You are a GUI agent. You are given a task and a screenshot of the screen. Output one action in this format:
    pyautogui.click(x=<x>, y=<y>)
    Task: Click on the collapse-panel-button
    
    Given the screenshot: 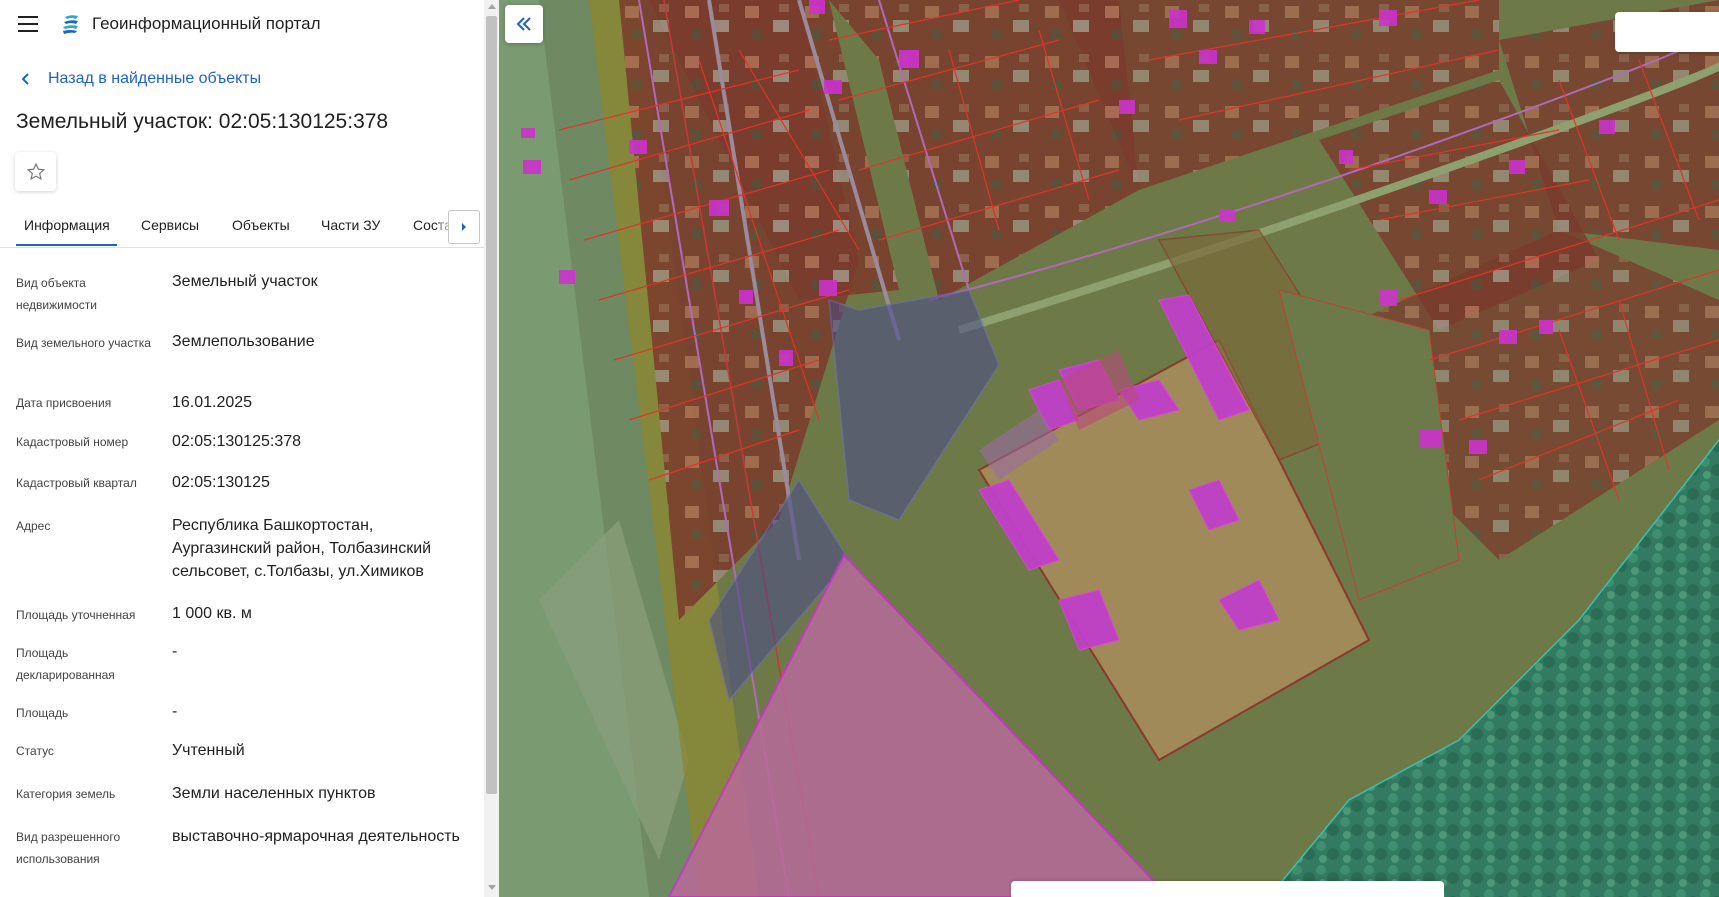 What is the action you would take?
    pyautogui.click(x=524, y=24)
    